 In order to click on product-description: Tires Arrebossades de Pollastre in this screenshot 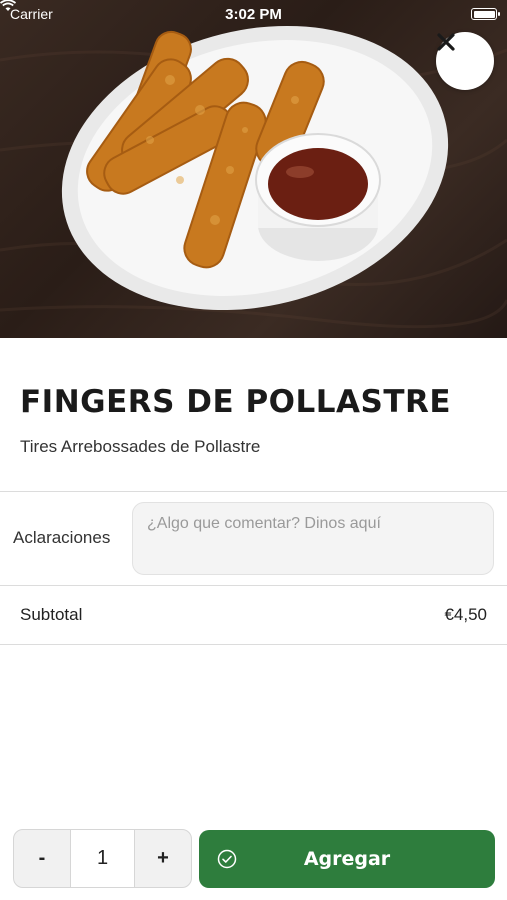, I will do `click(140, 446)`.